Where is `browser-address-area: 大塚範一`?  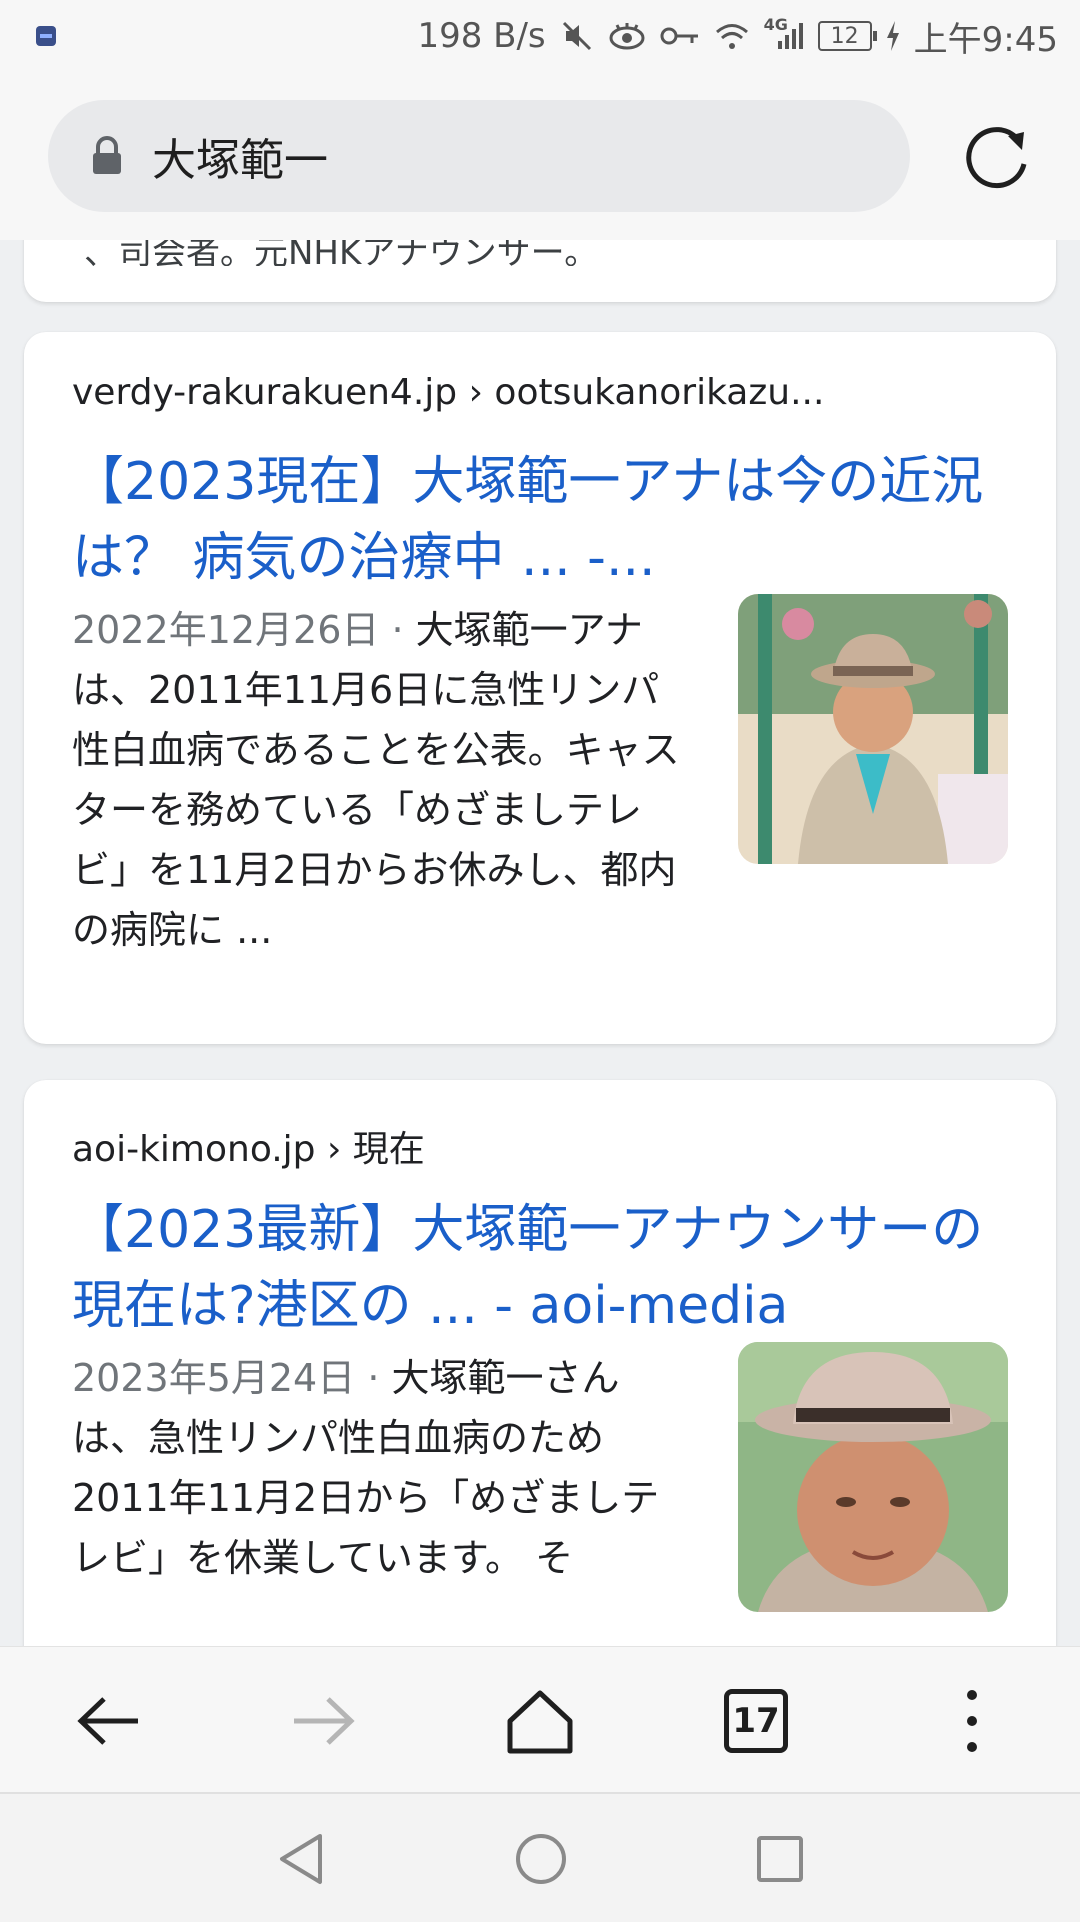
browser-address-area: 大塚範一 is located at coordinates (540, 156).